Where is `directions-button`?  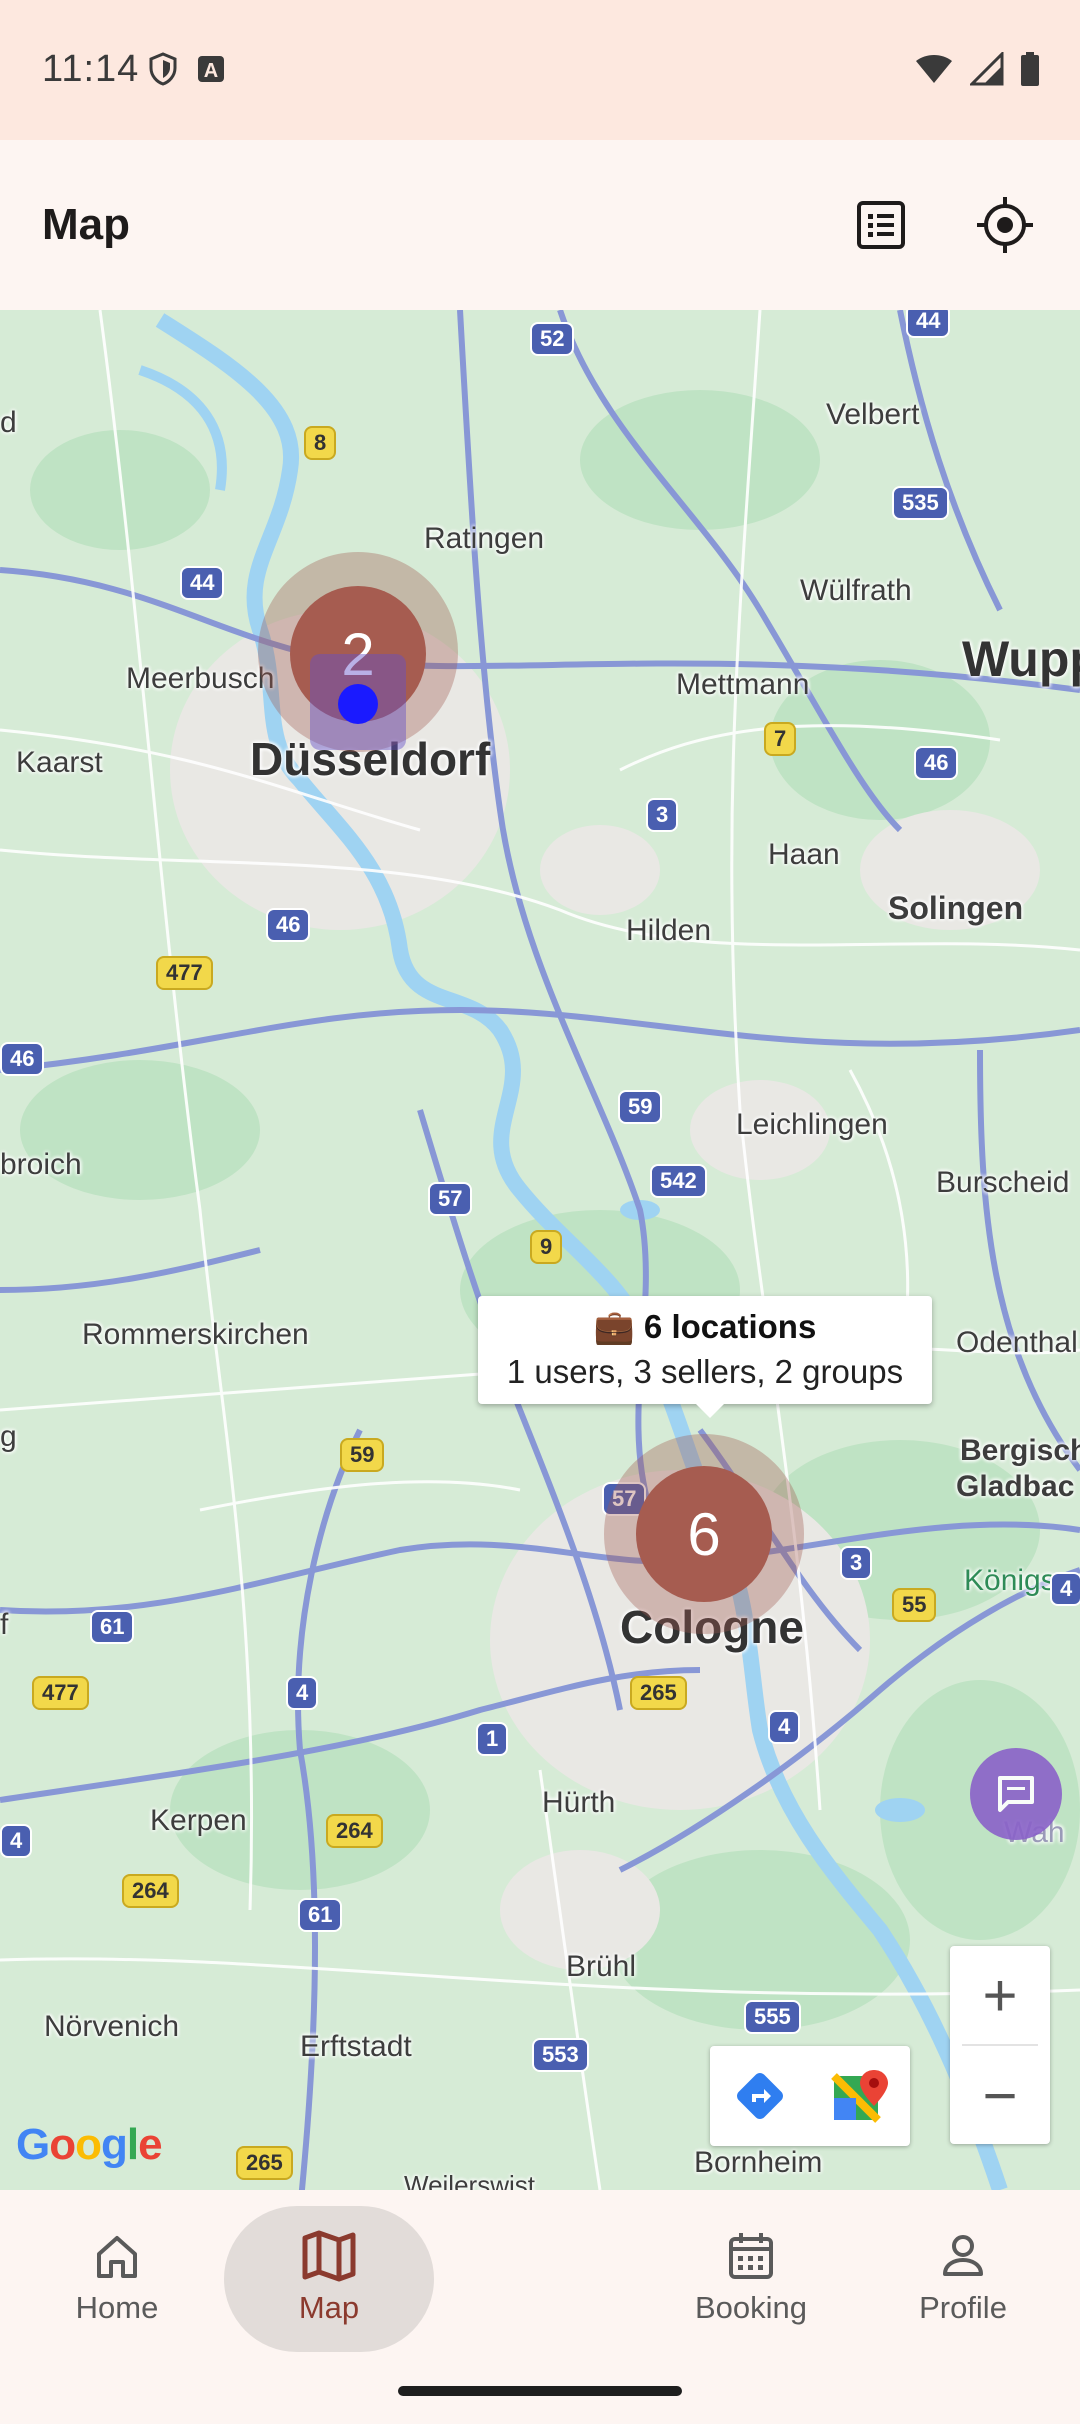 directions-button is located at coordinates (760, 2096).